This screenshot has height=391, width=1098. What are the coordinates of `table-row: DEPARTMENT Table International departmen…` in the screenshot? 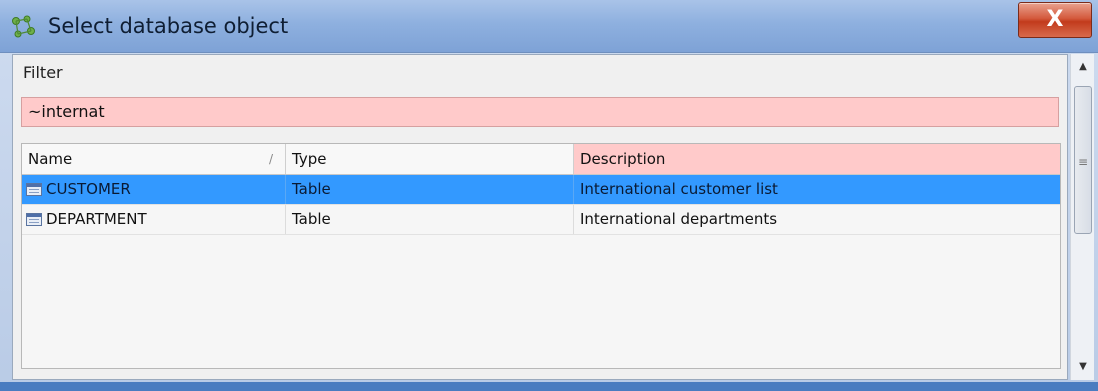 It's located at (541, 220).